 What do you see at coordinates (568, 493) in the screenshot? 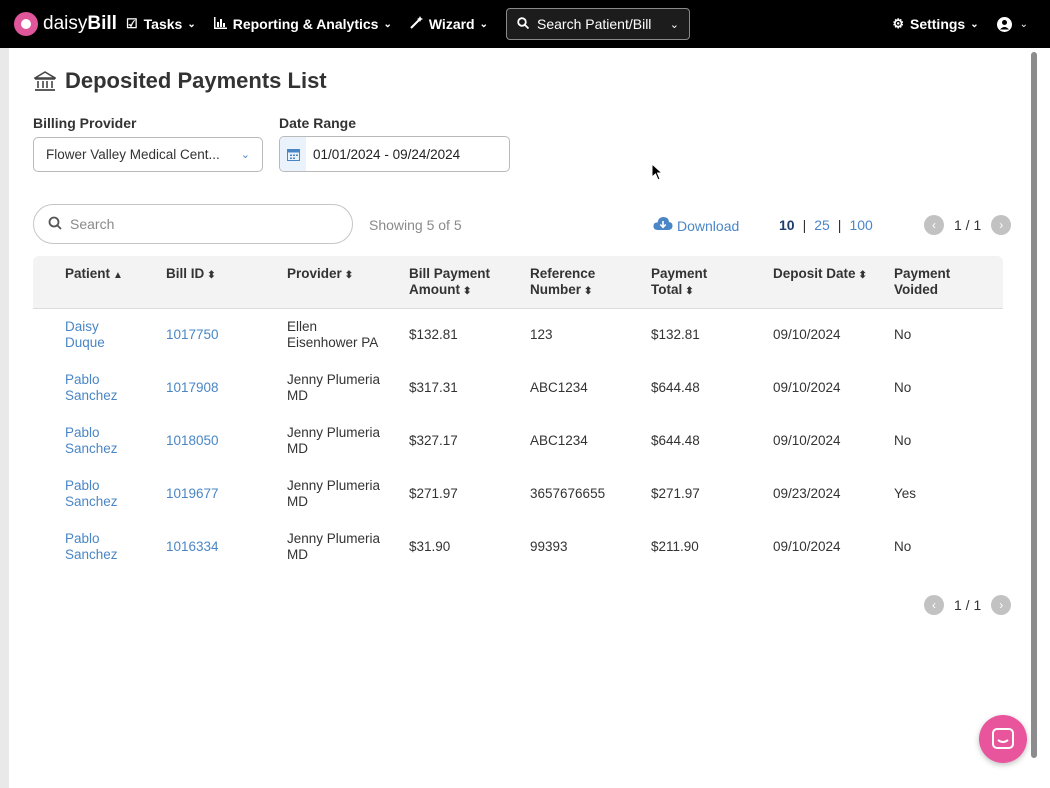
I see `reference-cell: 3657676655` at bounding box center [568, 493].